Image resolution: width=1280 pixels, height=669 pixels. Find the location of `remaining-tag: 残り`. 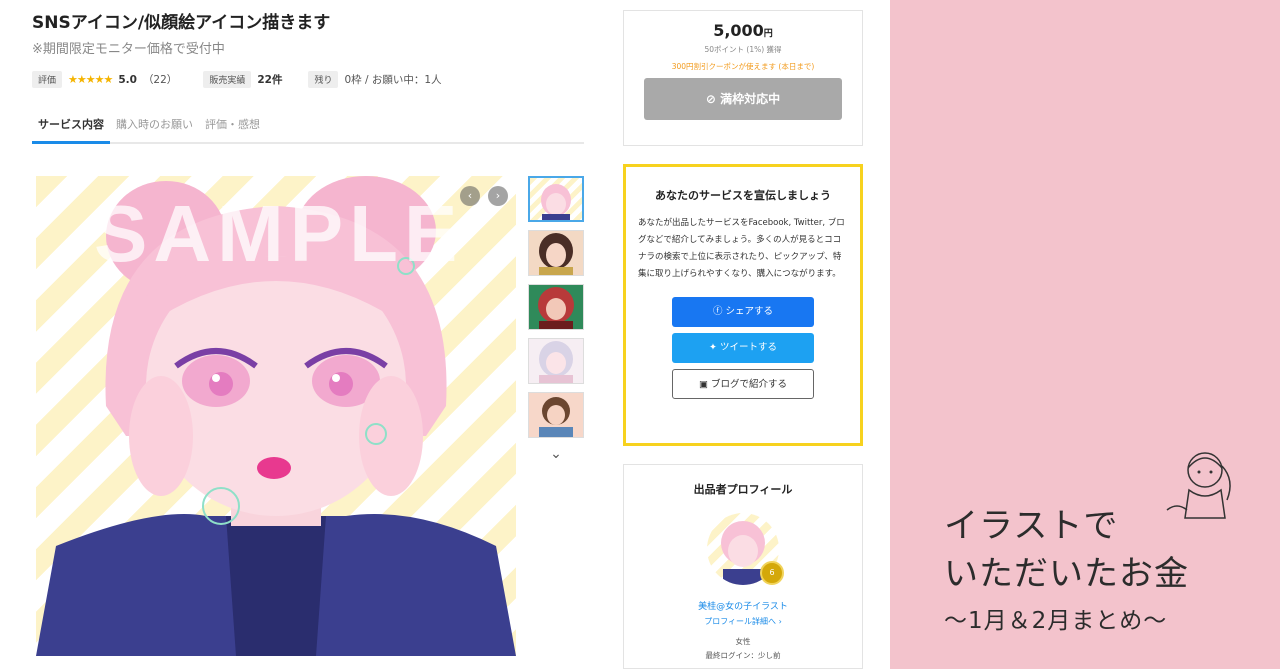

remaining-tag: 残り is located at coordinates (323, 79).